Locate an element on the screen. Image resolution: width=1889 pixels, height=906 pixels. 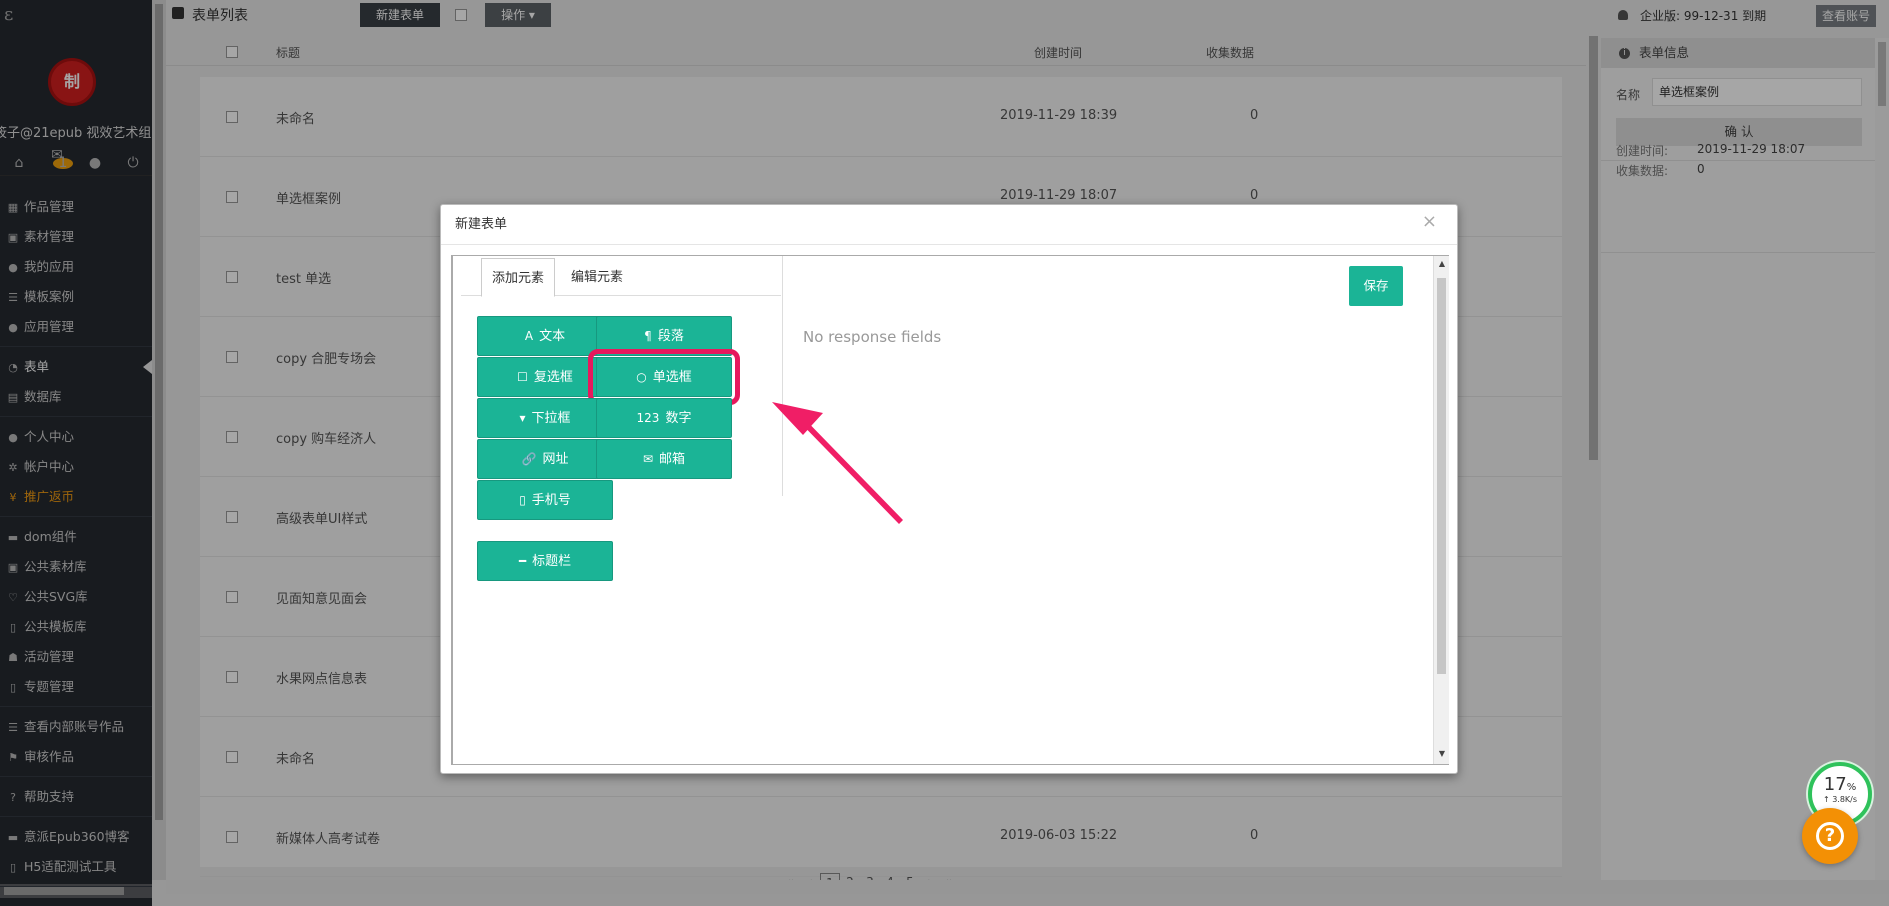
speed-percent: 17% is located at coordinates (1840, 784).